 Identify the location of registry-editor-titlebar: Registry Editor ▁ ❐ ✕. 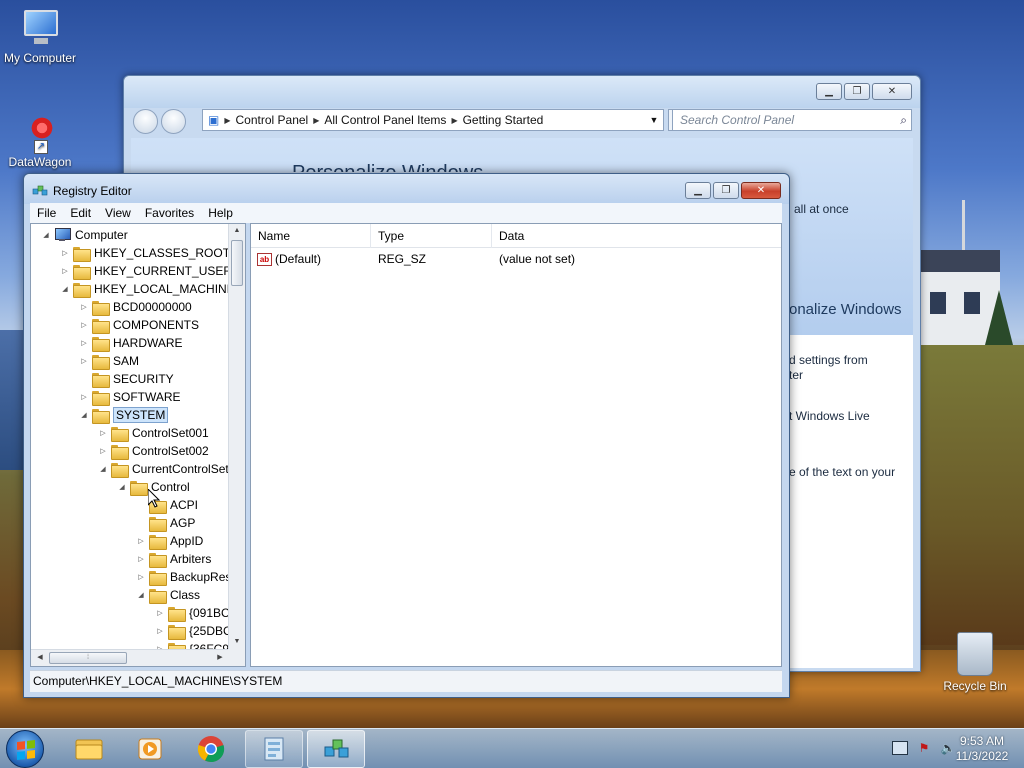
(406, 189).